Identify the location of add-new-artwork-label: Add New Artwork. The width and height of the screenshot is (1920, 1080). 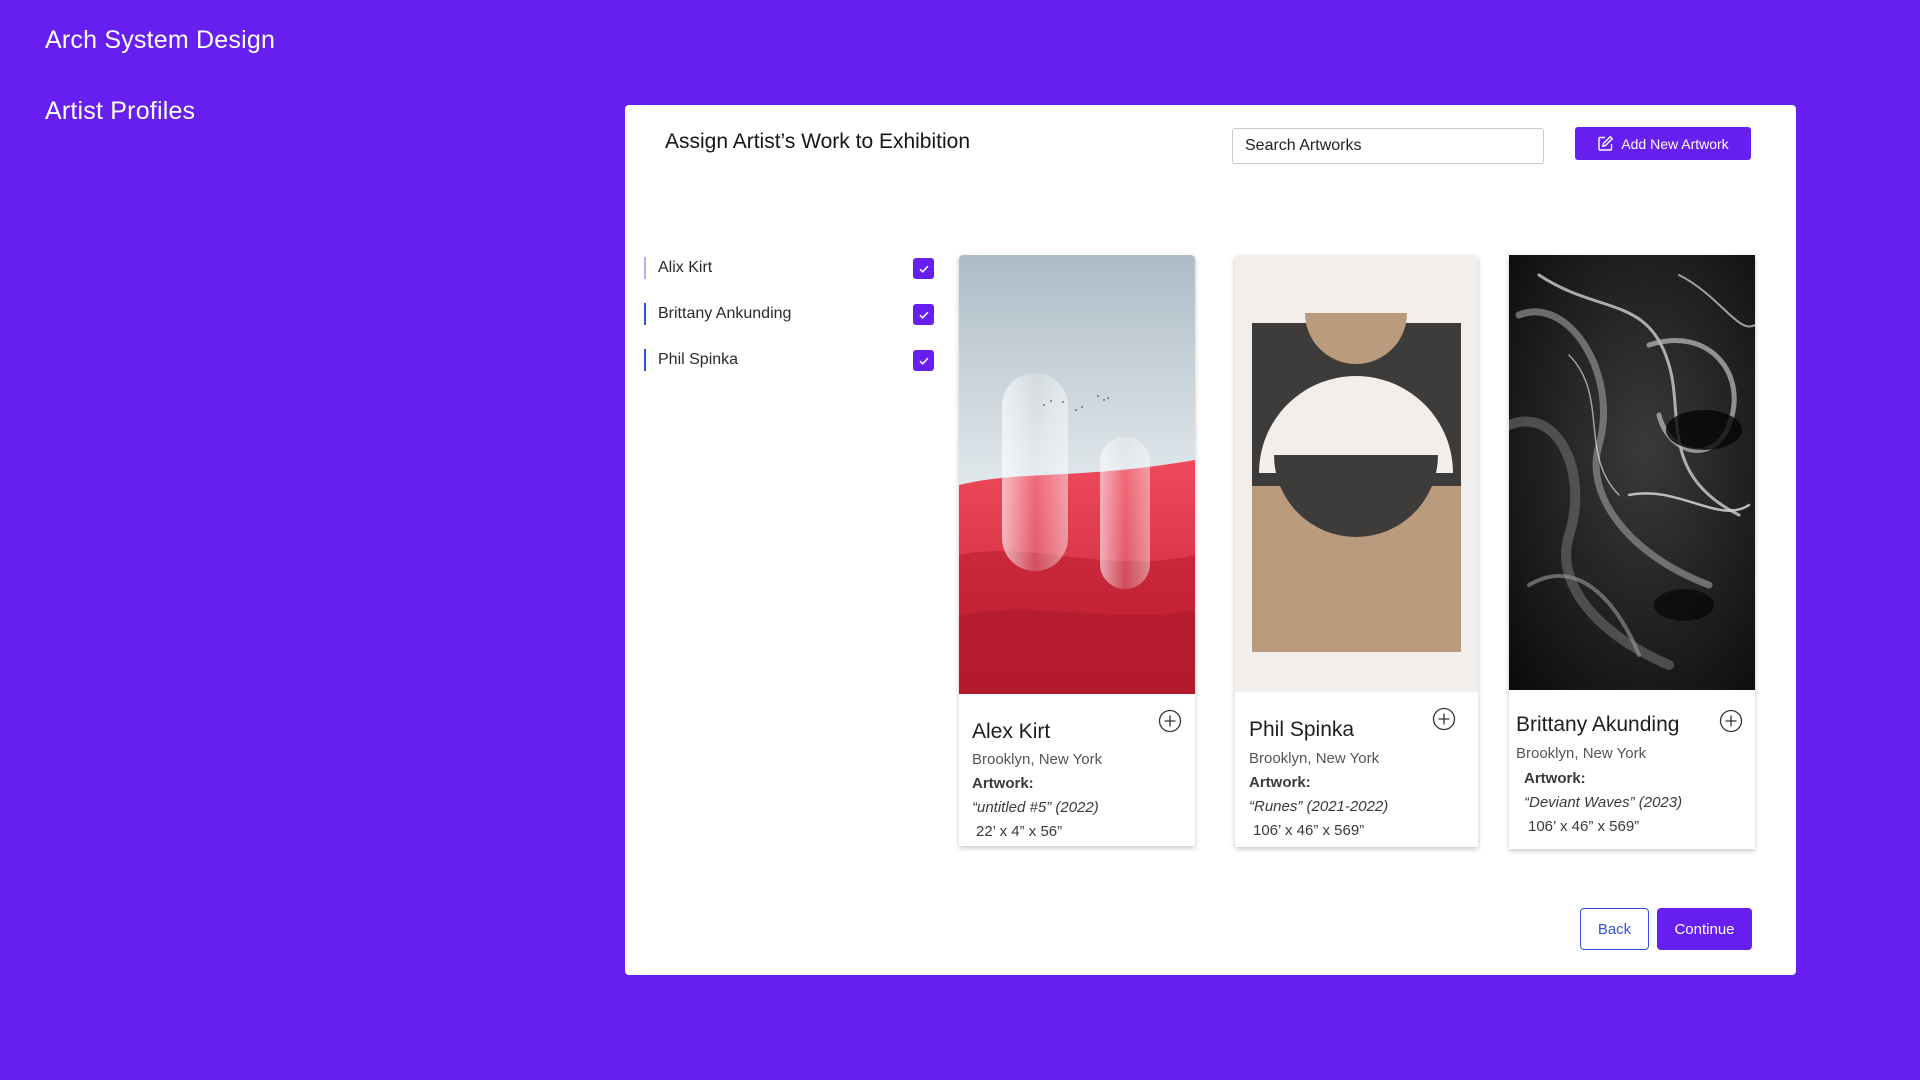
(1675, 143).